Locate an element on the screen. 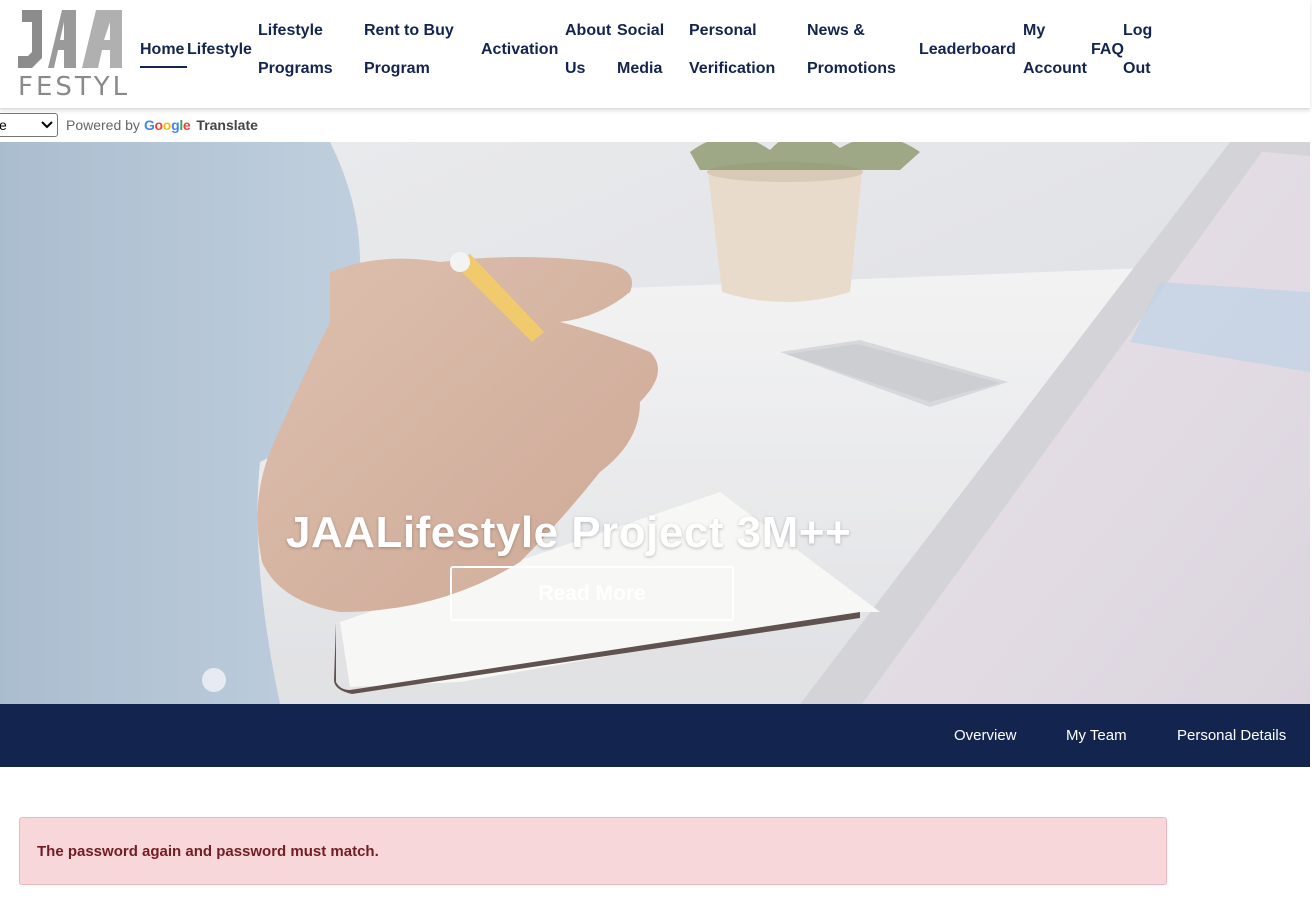 Image resolution: width=1312 pixels, height=905 pixels. nav-home: Home is located at coordinates (162, 50).